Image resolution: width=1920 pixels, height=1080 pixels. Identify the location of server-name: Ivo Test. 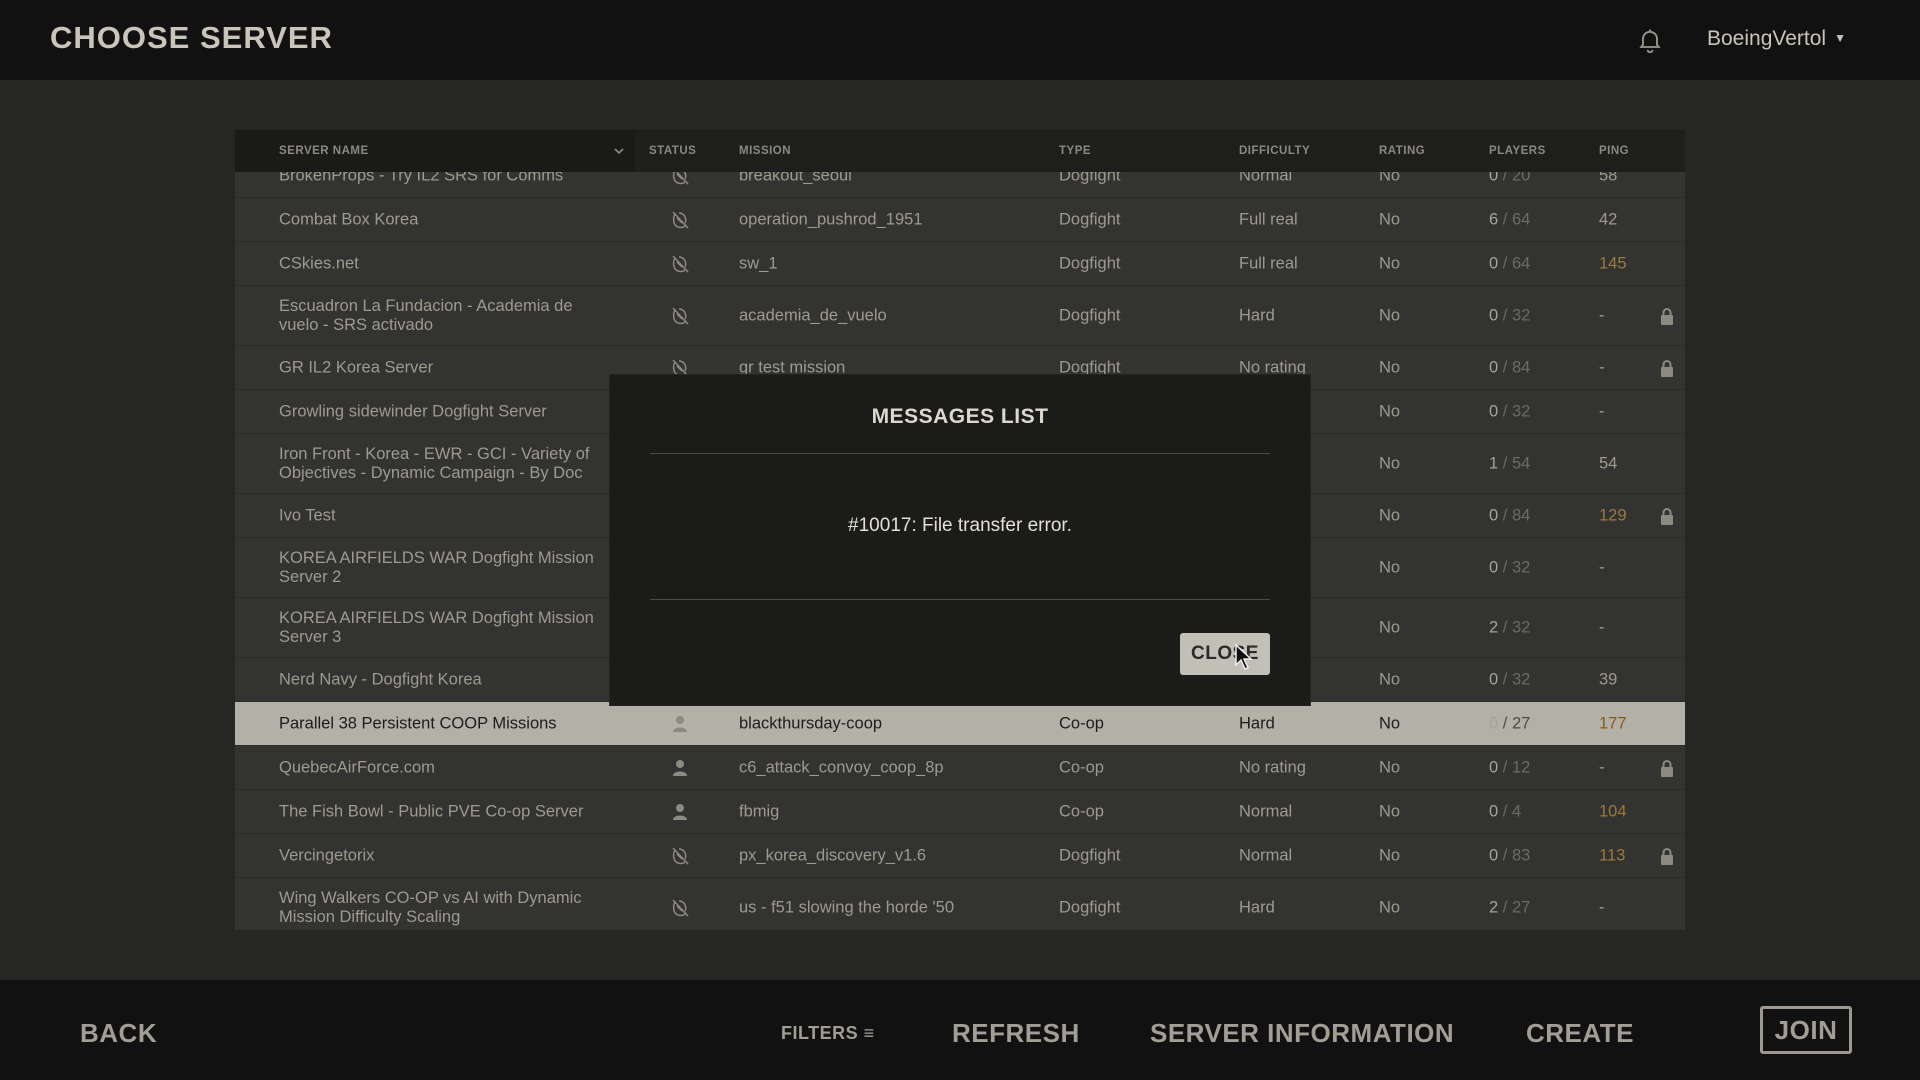
(307, 515).